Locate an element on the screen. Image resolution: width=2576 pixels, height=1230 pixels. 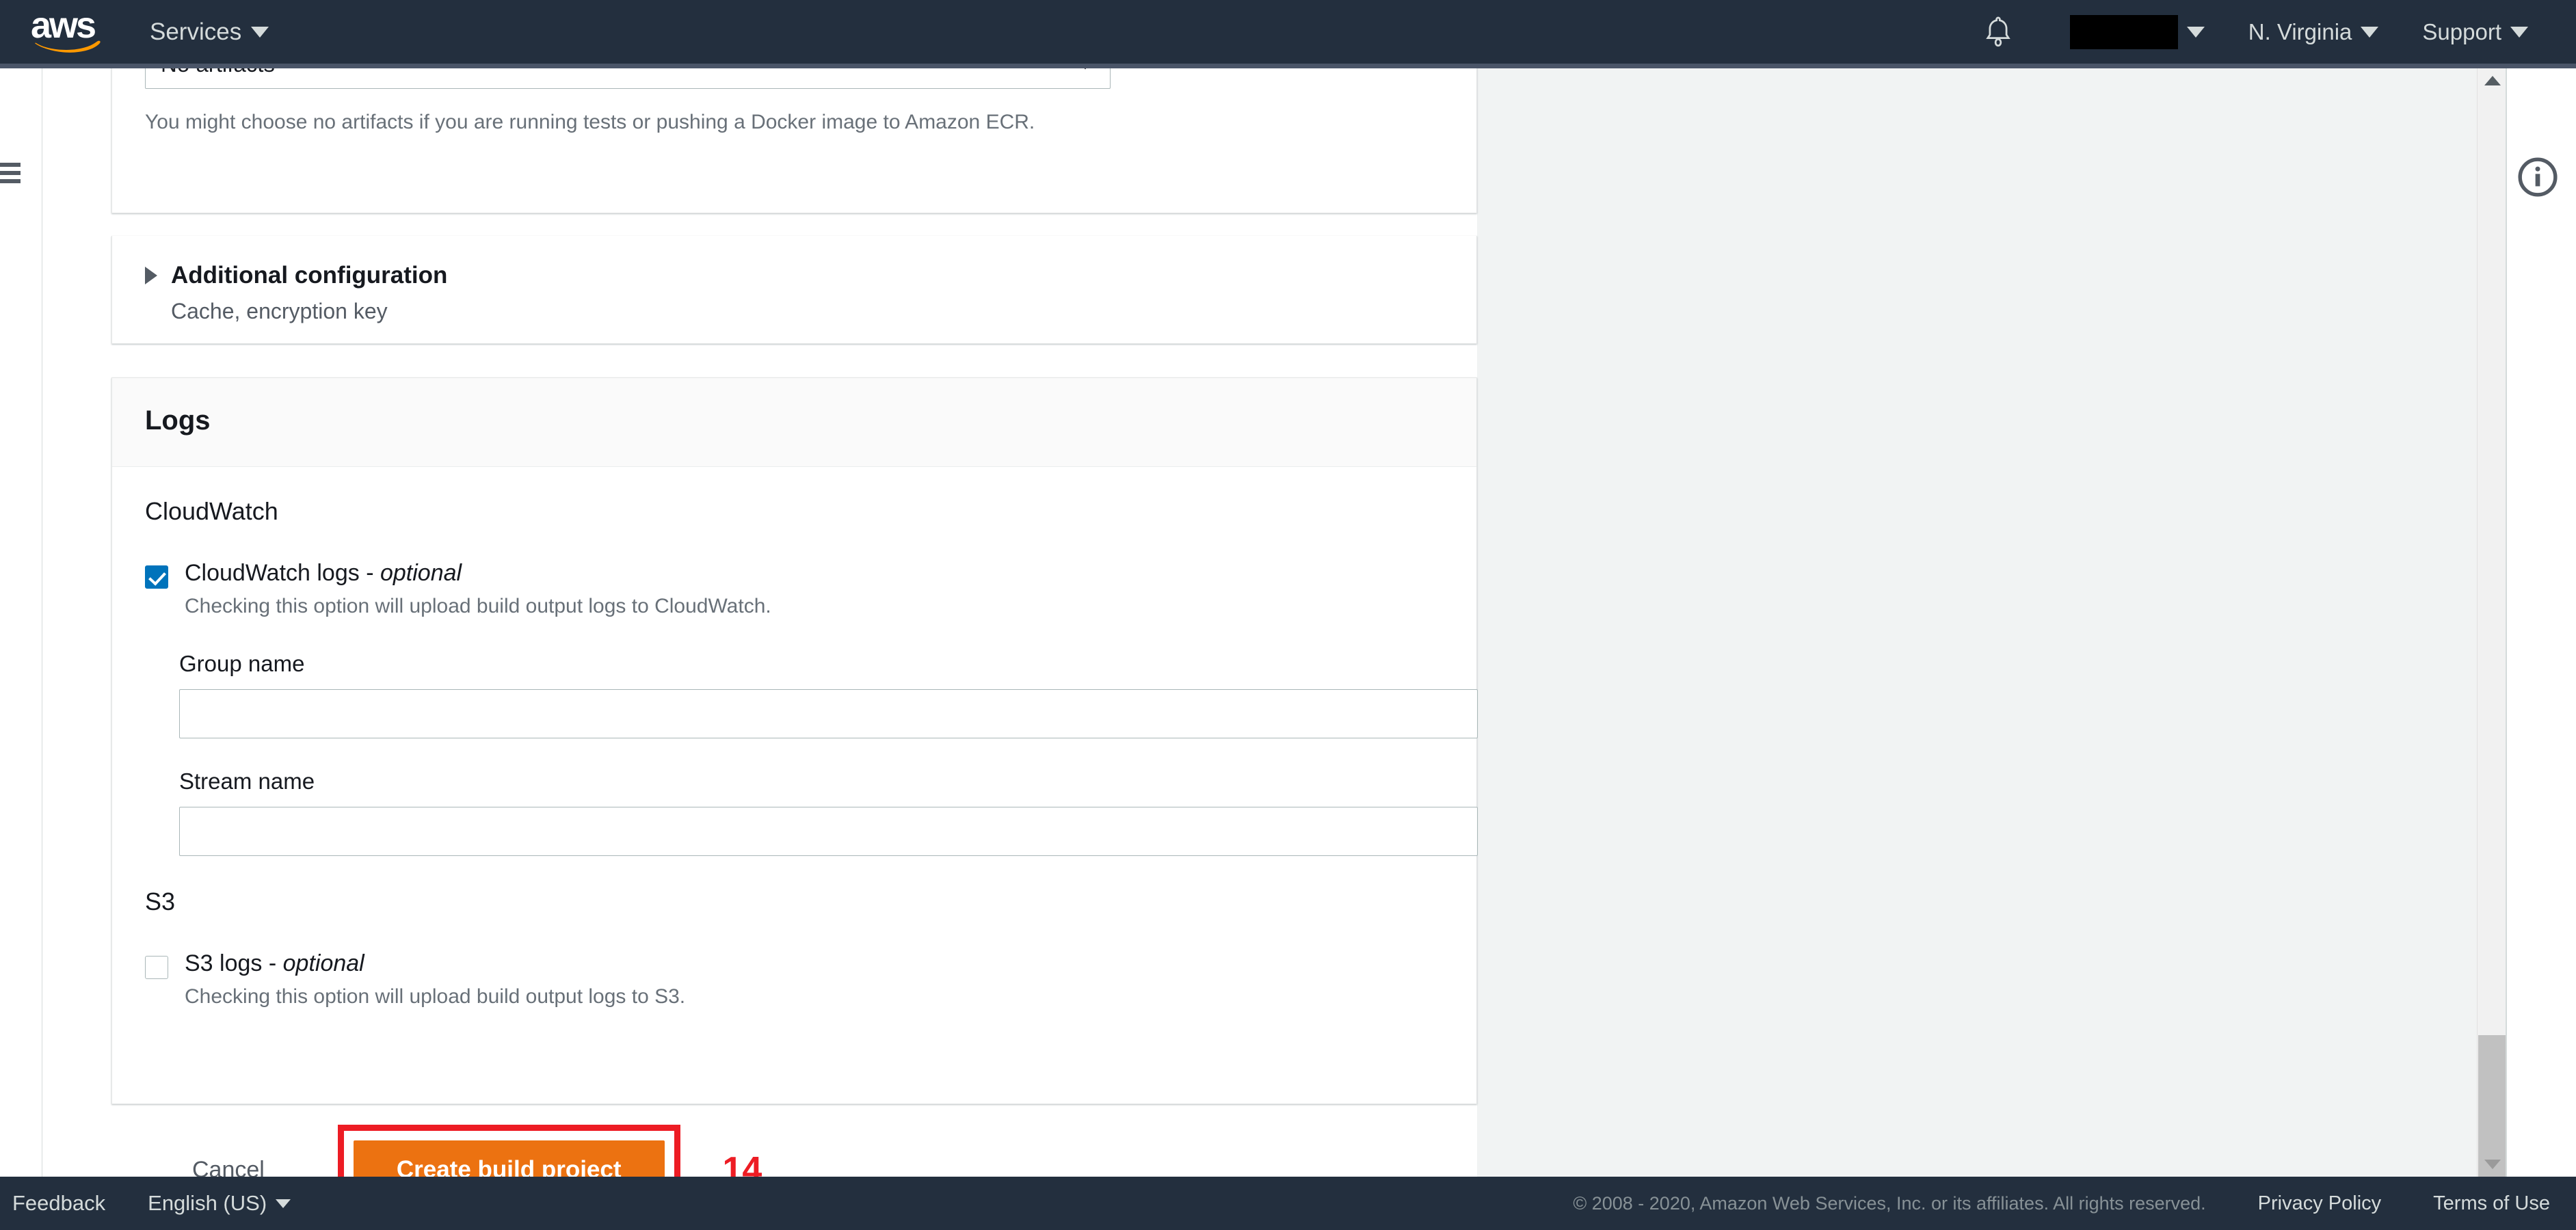
language-label: English (US) is located at coordinates (207, 1203).